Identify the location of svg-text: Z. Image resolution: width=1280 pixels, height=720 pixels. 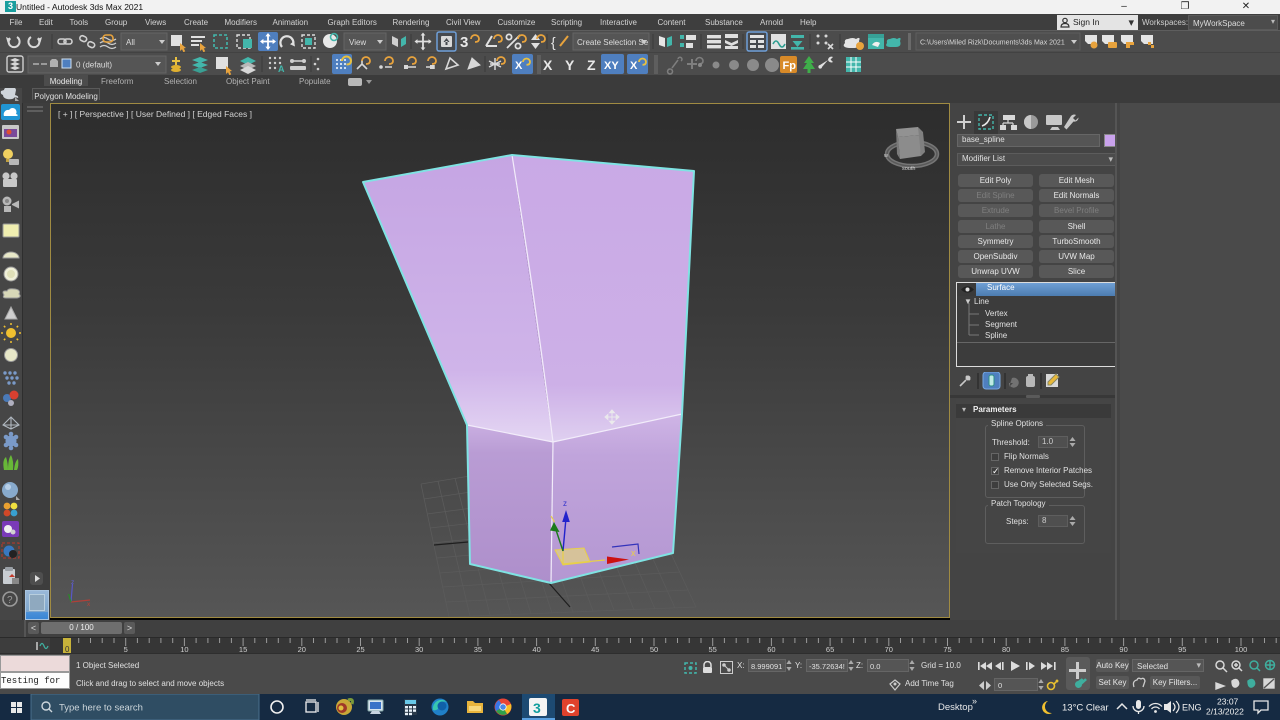
(591, 65).